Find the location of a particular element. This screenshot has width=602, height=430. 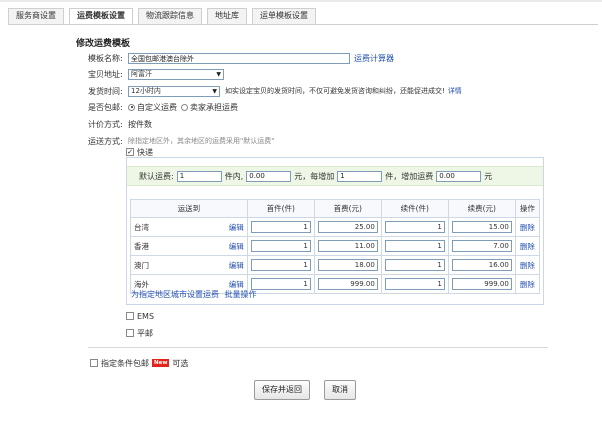

tab-bar: 服务商设置 运费模板设置 物流跟踪信息 地址库 运单模板设置 is located at coordinates (164, 16).